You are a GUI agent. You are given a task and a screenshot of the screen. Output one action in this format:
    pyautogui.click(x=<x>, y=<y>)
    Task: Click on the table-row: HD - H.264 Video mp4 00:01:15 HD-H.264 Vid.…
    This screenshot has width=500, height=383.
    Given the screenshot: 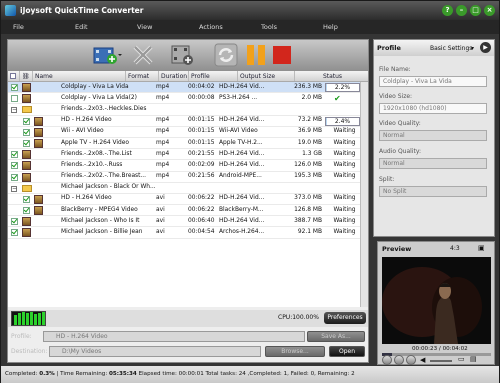 What is the action you would take?
    pyautogui.click(x=184, y=121)
    